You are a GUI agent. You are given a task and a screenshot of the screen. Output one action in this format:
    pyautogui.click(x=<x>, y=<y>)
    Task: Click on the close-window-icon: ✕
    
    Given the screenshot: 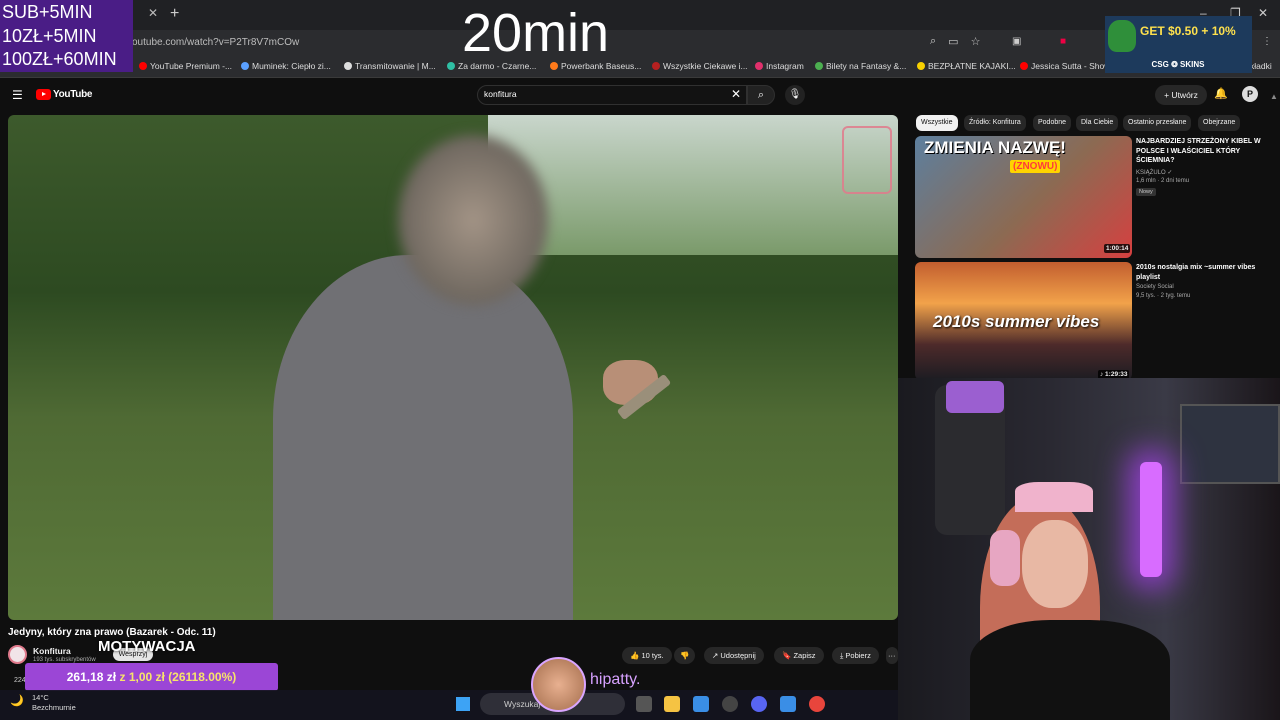 What is the action you would take?
    pyautogui.click(x=1263, y=13)
    